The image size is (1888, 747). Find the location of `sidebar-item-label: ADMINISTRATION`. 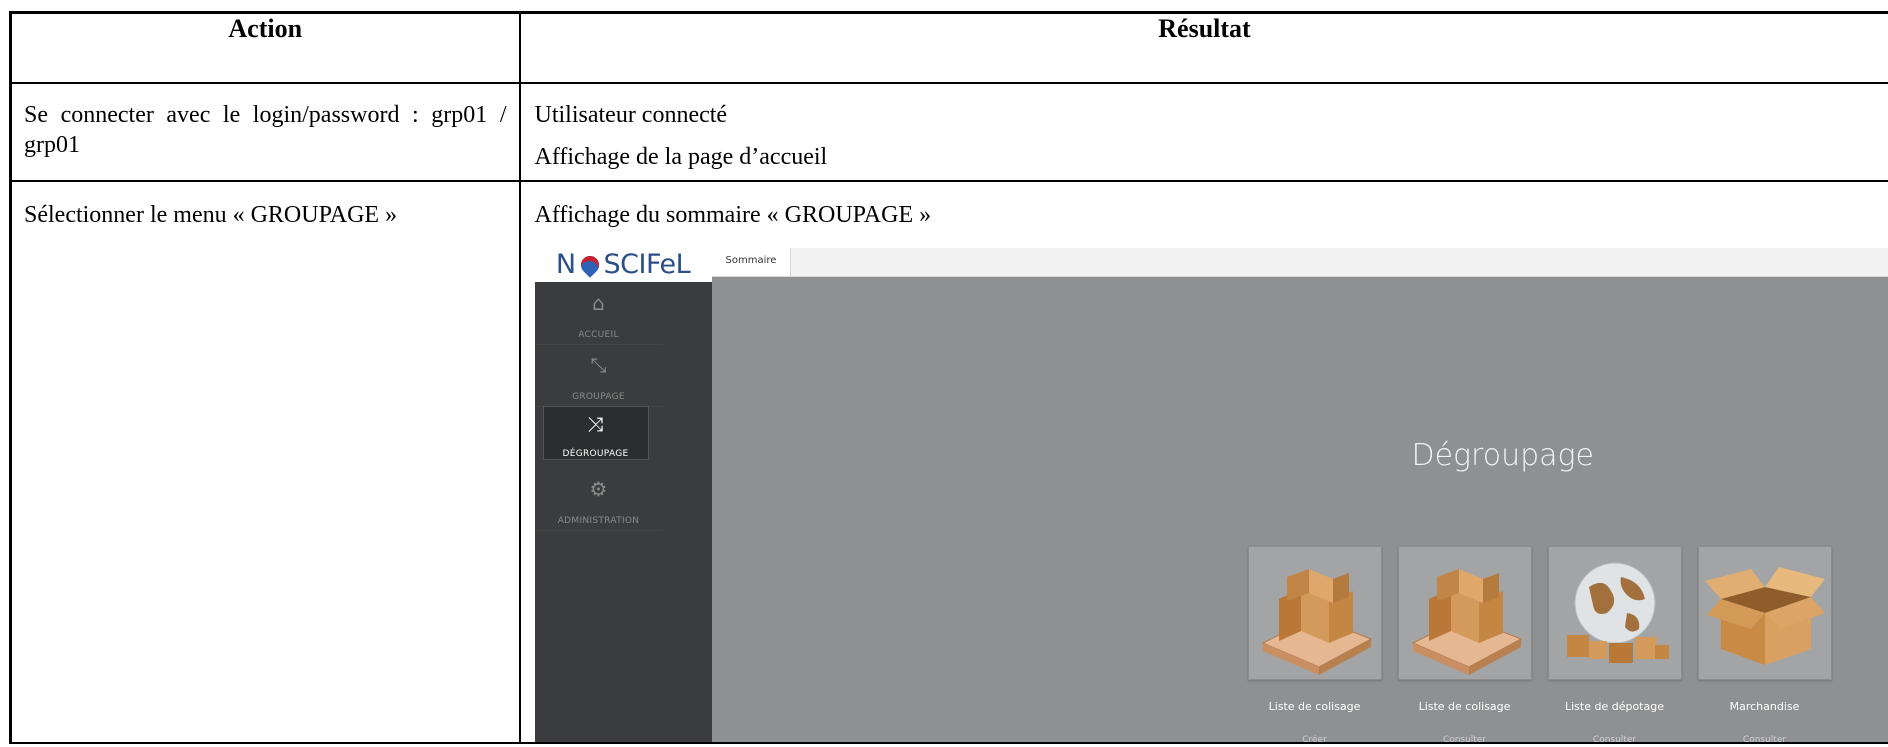

sidebar-item-label: ADMINISTRATION is located at coordinates (598, 521).